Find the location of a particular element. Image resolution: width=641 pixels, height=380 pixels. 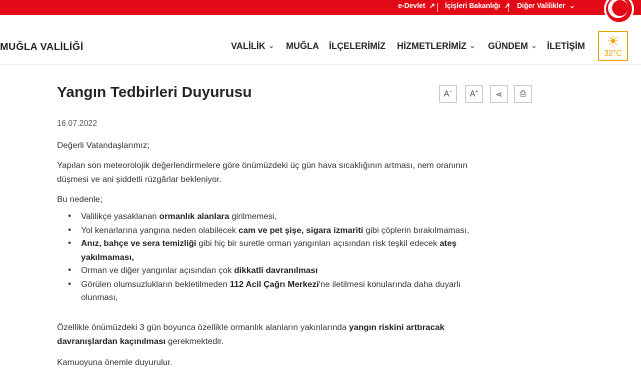

print-icon: ⎙ is located at coordinates (523, 93).